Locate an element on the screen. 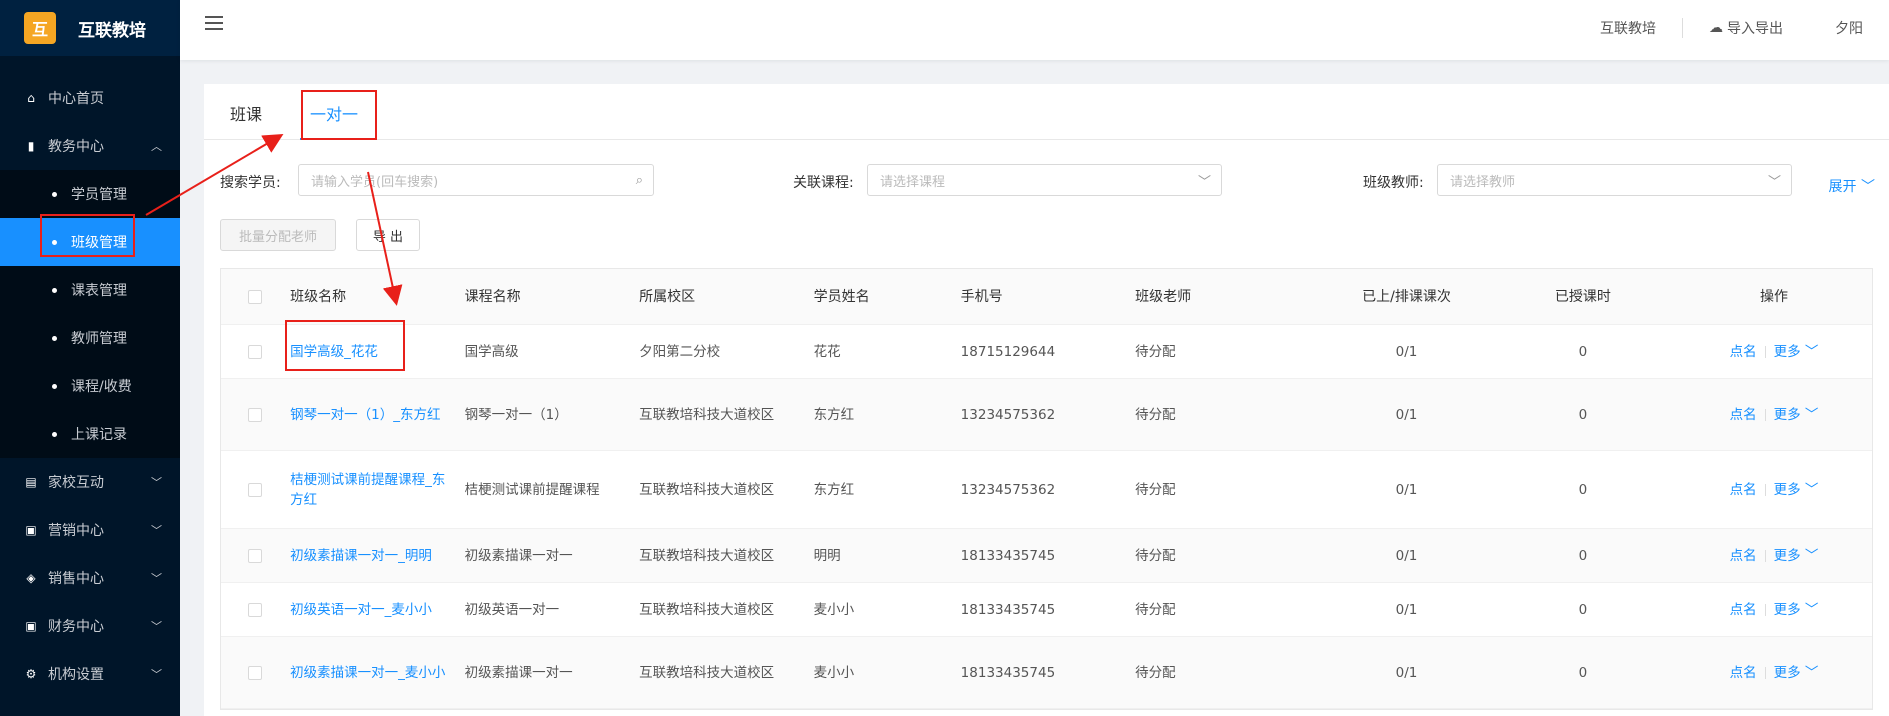  sidebar-item-label: 教务中心 is located at coordinates (76, 147).